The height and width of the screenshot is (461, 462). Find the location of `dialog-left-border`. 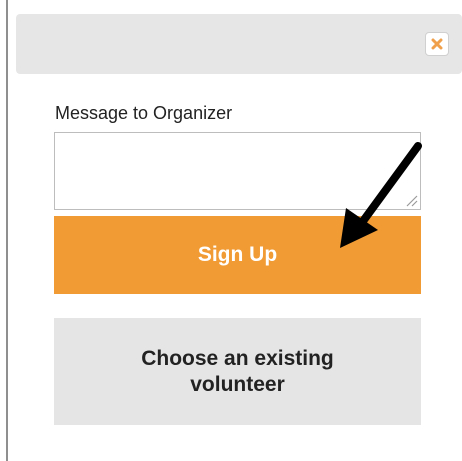

dialog-left-border is located at coordinates (7, 230).